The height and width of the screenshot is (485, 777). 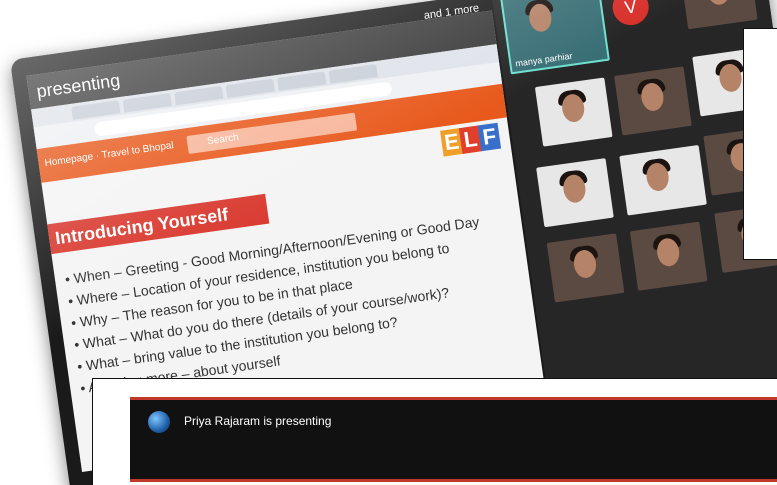 What do you see at coordinates (159, 422) in the screenshot?
I see `globe-avatar-icon` at bounding box center [159, 422].